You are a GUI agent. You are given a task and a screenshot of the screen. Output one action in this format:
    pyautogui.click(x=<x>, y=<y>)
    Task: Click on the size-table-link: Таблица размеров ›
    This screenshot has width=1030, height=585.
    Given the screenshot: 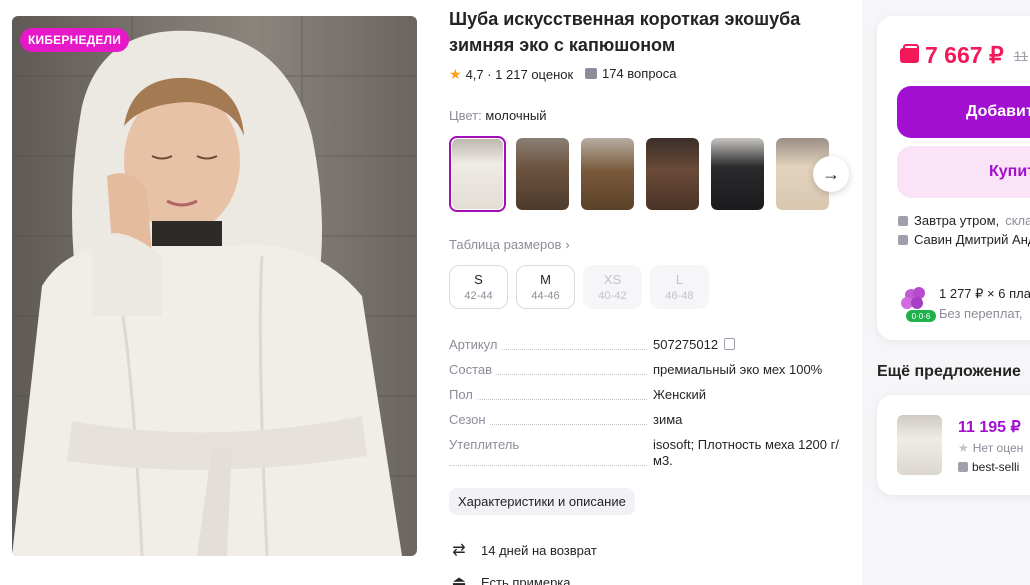 What is the action you would take?
    pyautogui.click(x=509, y=244)
    